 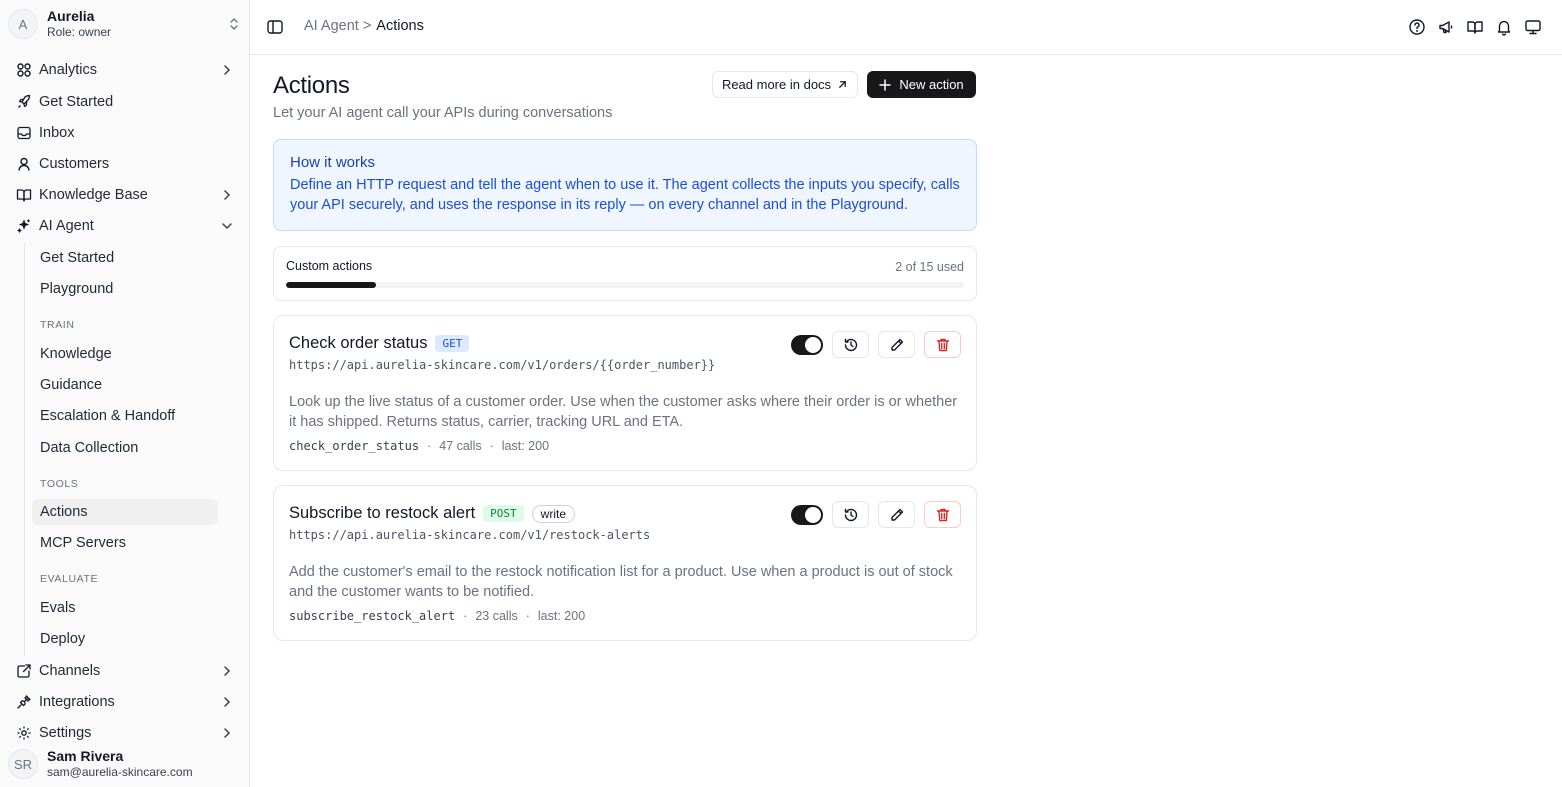 I want to click on read-docs-button: Read more in docs, so click(x=785, y=84).